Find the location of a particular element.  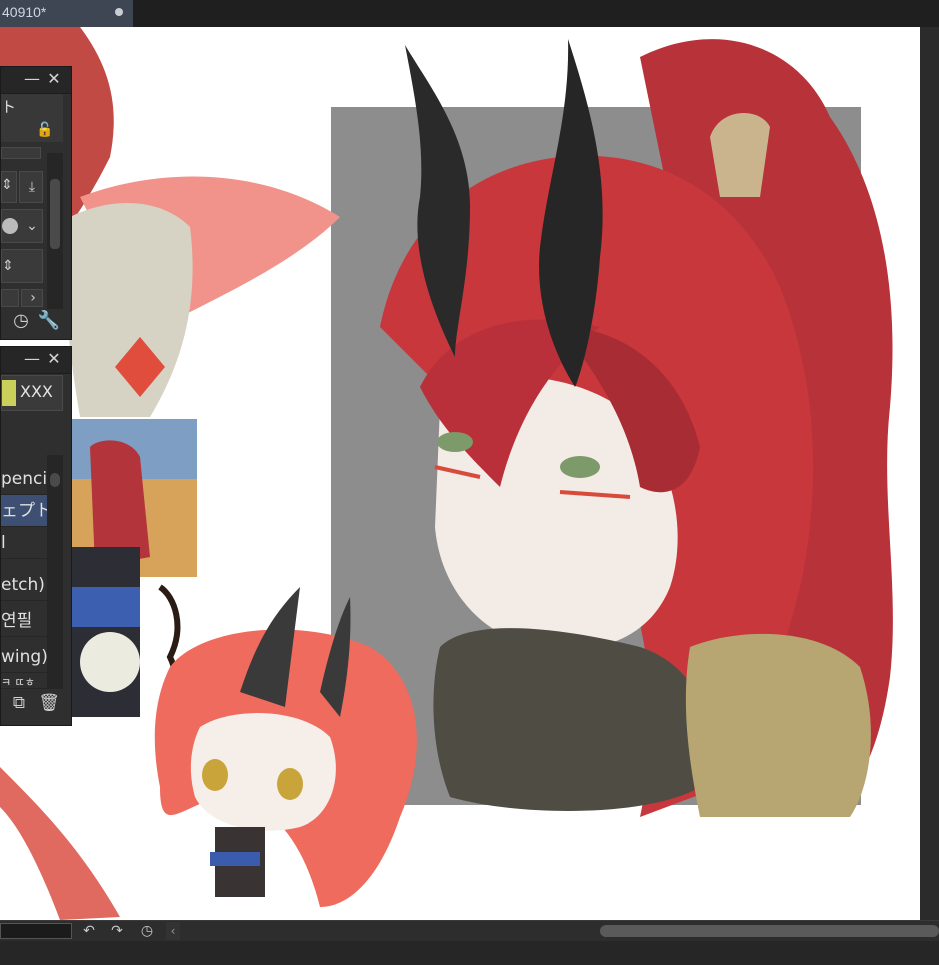

chevron-down-icon: ⌄ is located at coordinates (32, 226).